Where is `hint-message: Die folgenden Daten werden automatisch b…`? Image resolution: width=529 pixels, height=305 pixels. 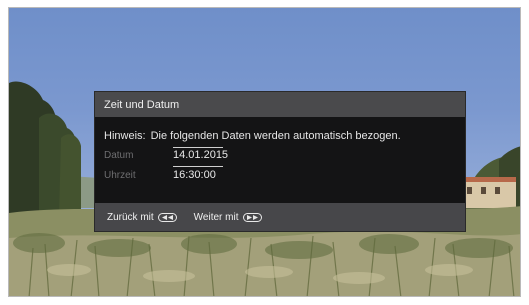
hint-message: Die folgenden Daten werden automatisch b… is located at coordinates (275, 136).